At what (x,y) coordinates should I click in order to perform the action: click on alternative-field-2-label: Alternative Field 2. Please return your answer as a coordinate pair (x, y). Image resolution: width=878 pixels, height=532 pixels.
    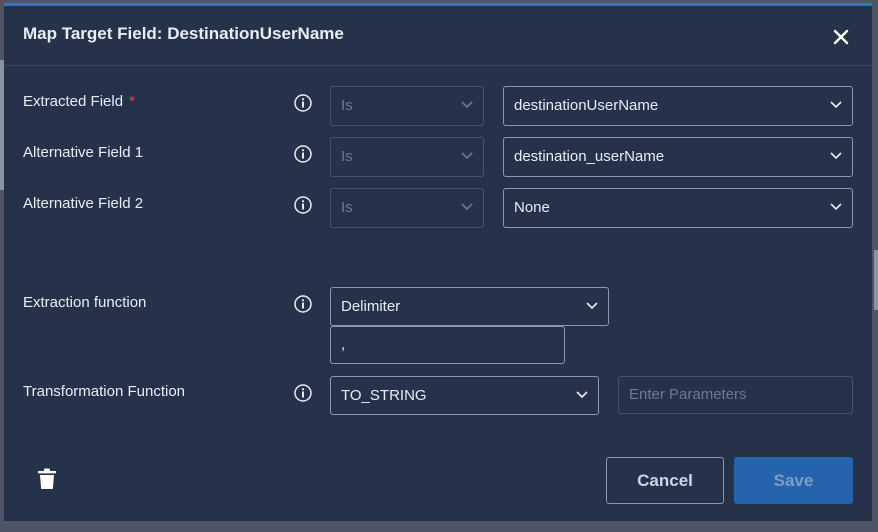
    Looking at the image, I should click on (83, 203).